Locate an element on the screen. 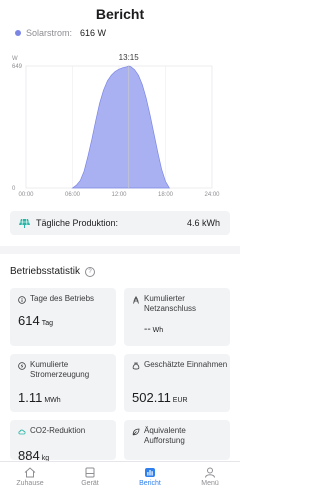 Image resolution: width=320 pixels, height=492 pixels. stat-card-title: Kumulierte Stromerzeugung is located at coordinates (60, 369).